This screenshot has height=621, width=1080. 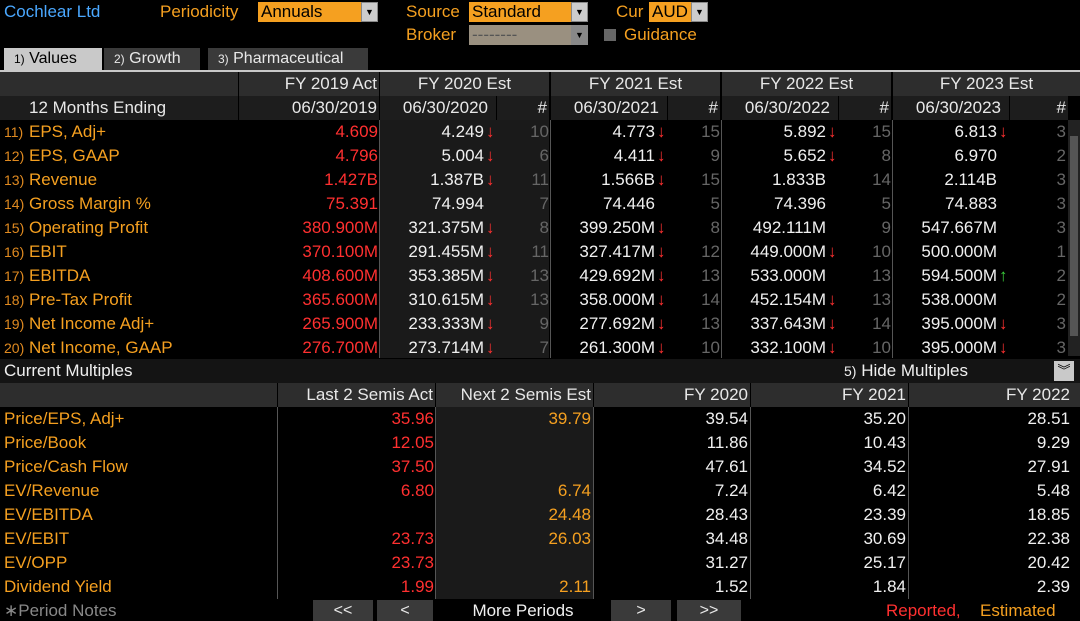 What do you see at coordinates (709, 610) in the screenshot?
I see `last-period-button: >>` at bounding box center [709, 610].